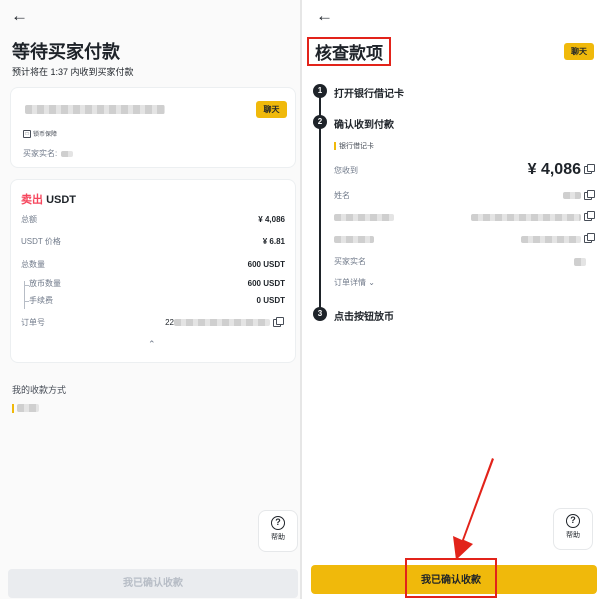  Describe the element at coordinates (364, 217) in the screenshot. I see `account-label-redacted` at that location.